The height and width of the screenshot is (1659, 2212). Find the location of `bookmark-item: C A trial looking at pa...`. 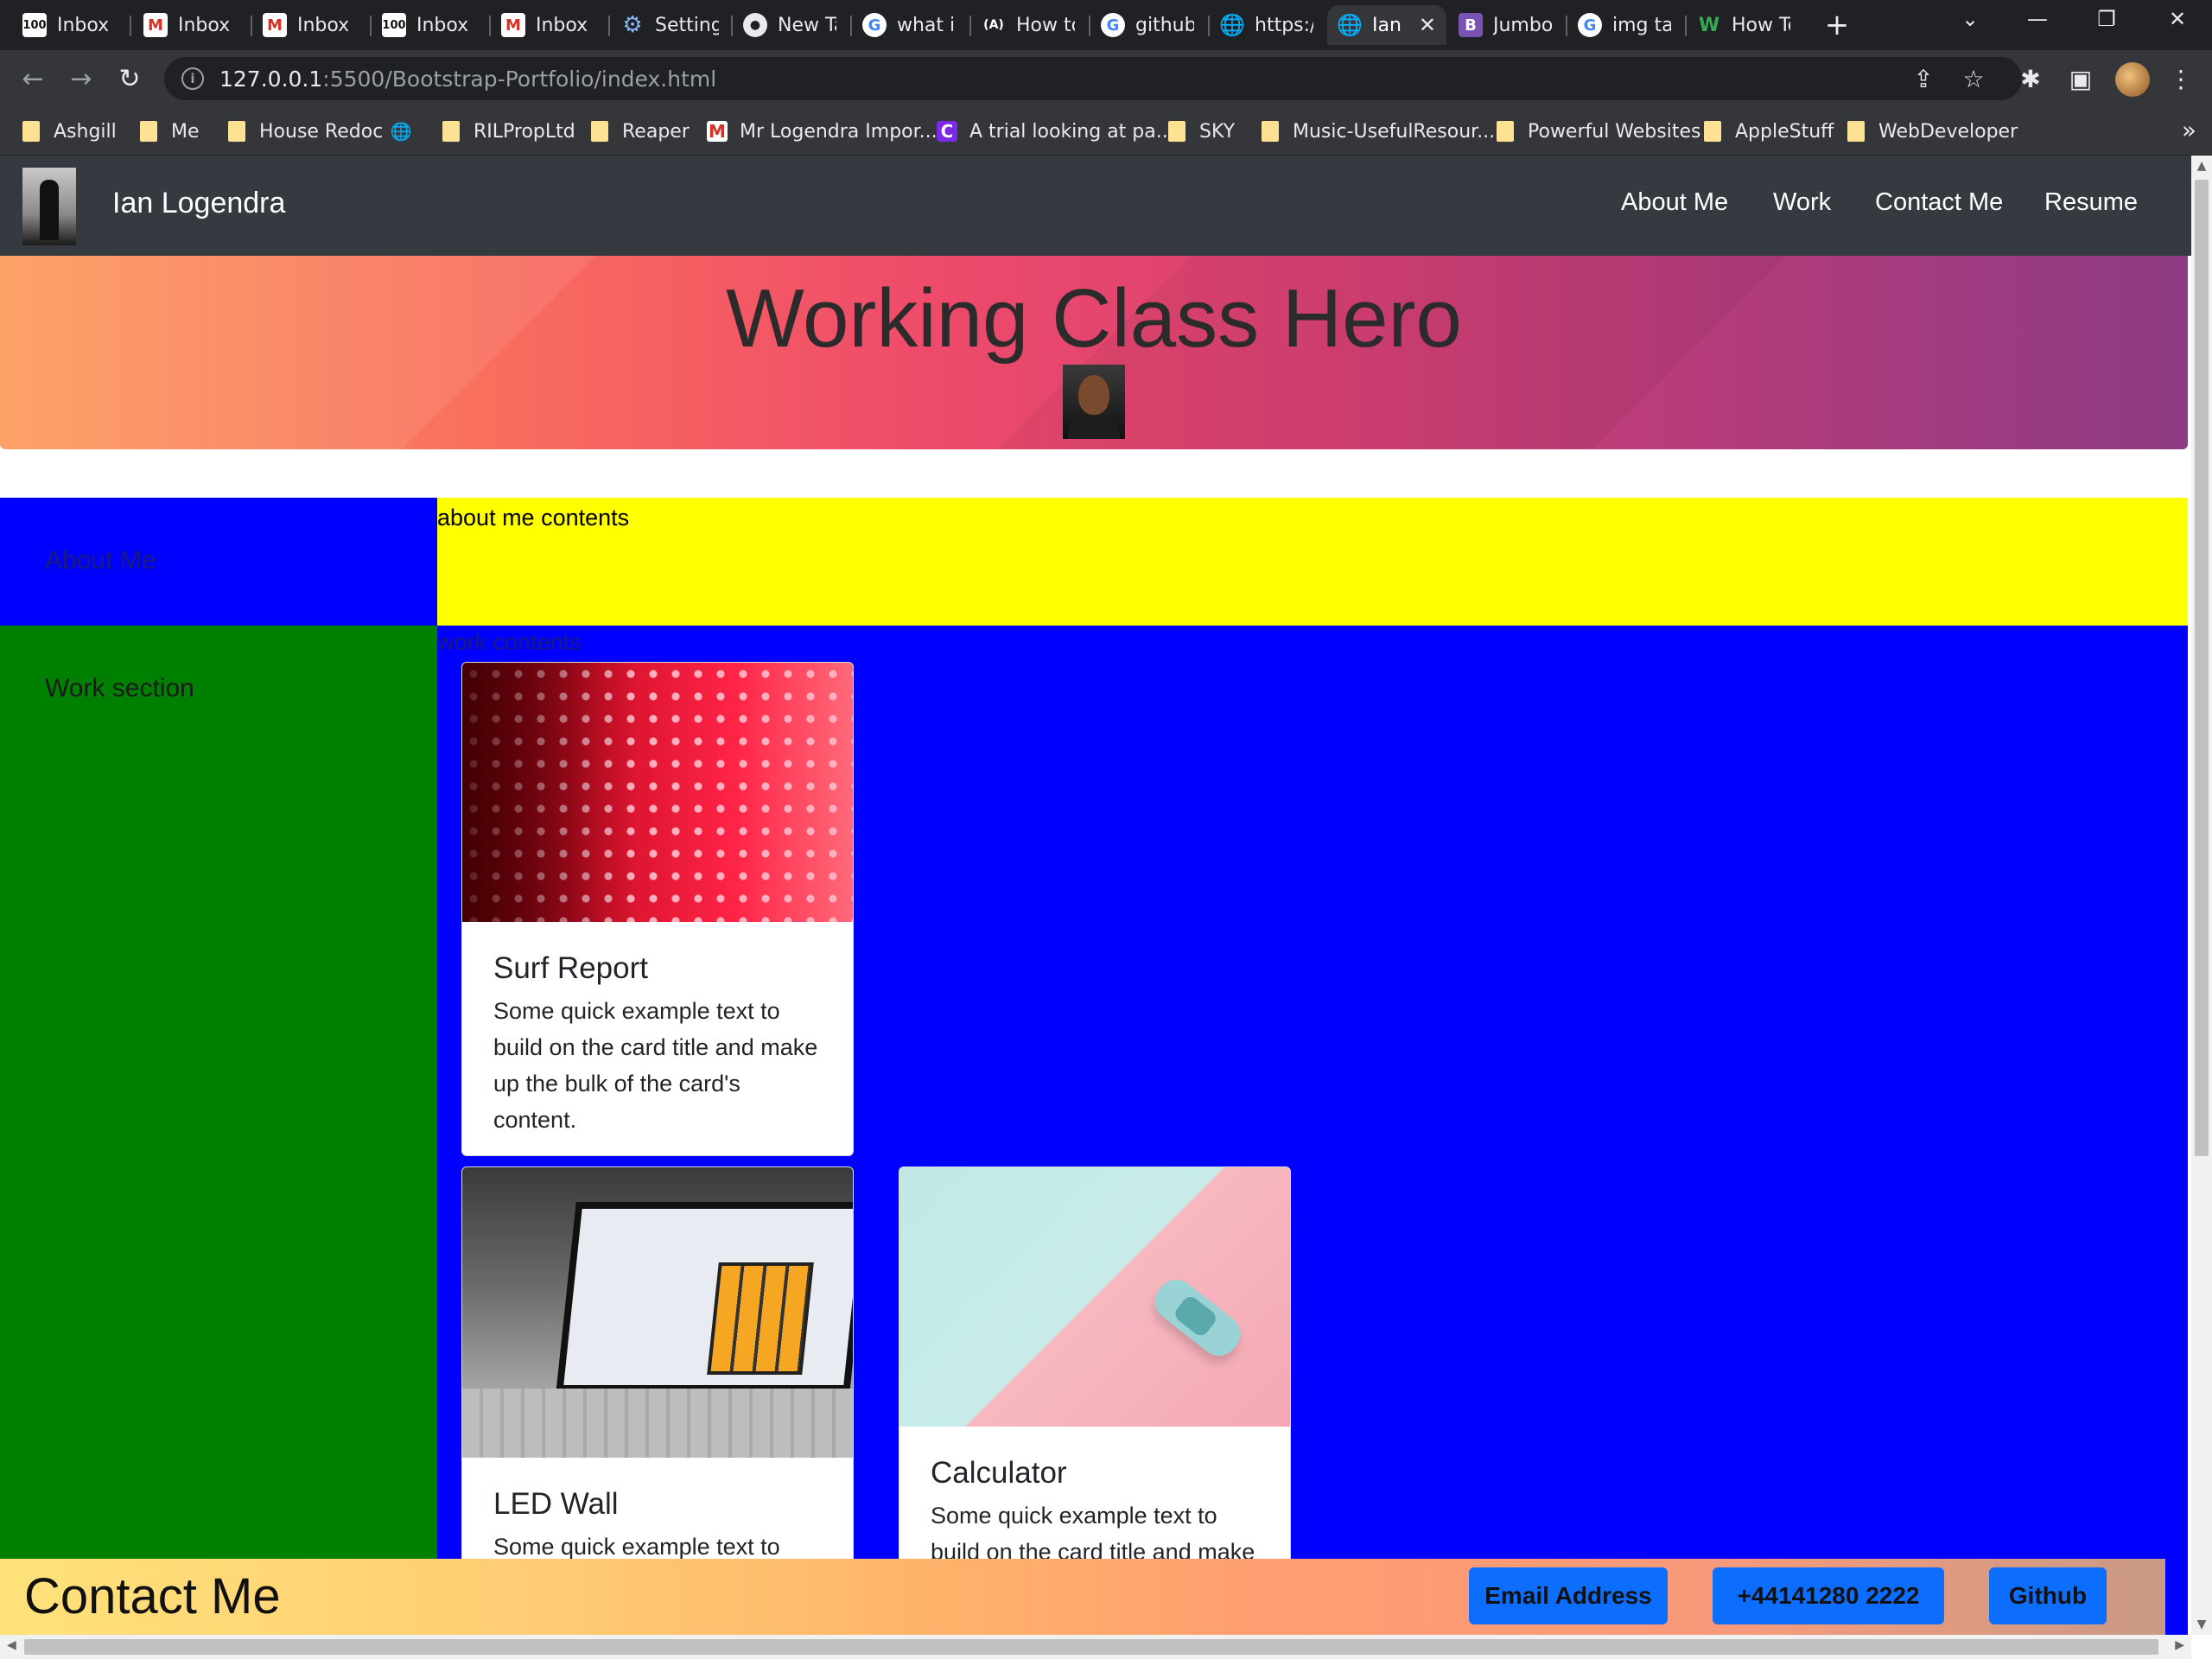

bookmark-item: C A trial looking at pa... is located at coordinates (1055, 131).